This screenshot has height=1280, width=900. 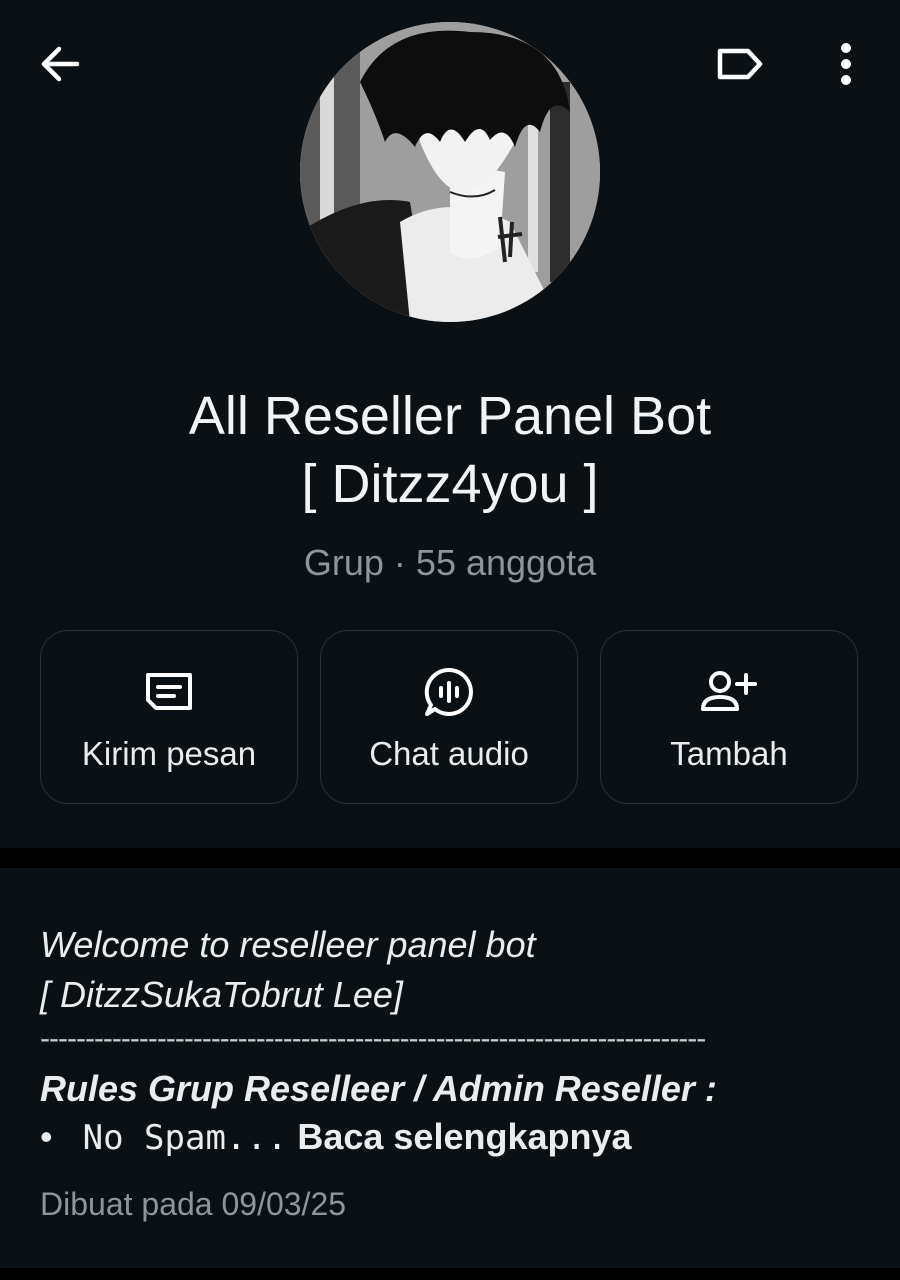 I want to click on send-message-label: Kirim pesan, so click(x=169, y=753).